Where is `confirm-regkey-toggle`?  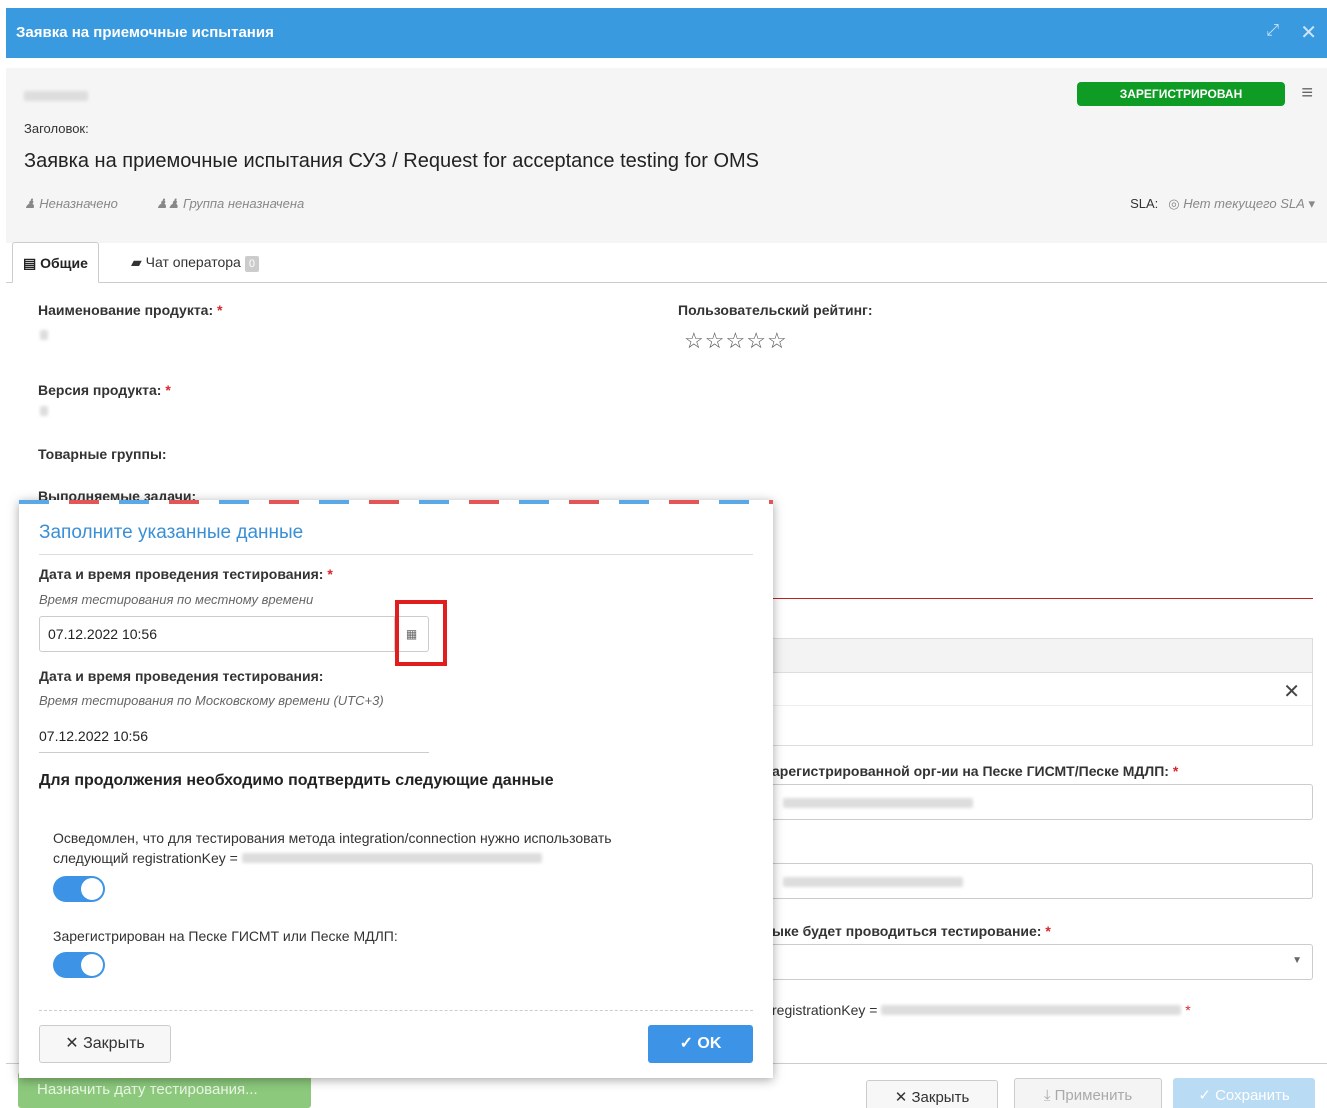
confirm-regkey-toggle is located at coordinates (79, 889).